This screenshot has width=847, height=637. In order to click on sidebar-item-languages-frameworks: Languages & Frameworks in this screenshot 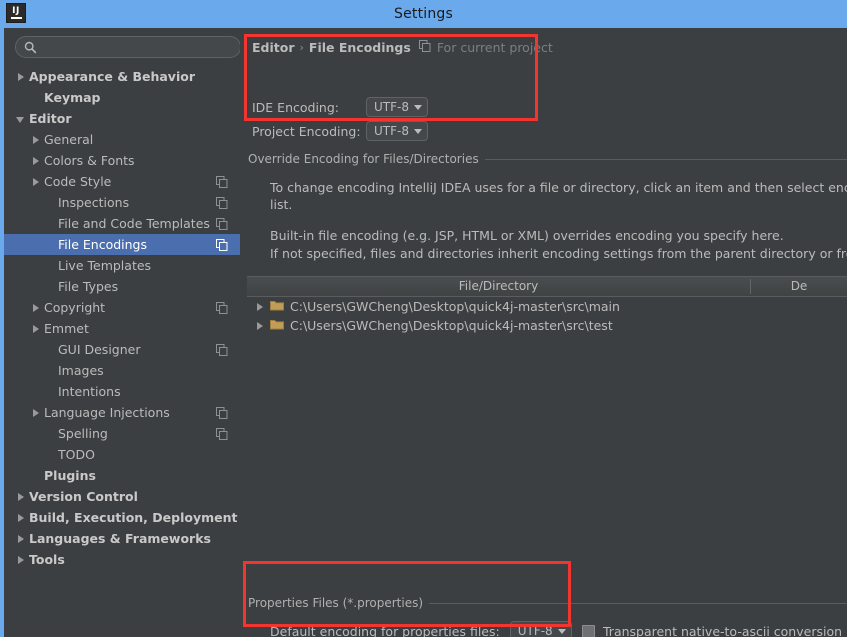, I will do `click(122, 538)`.